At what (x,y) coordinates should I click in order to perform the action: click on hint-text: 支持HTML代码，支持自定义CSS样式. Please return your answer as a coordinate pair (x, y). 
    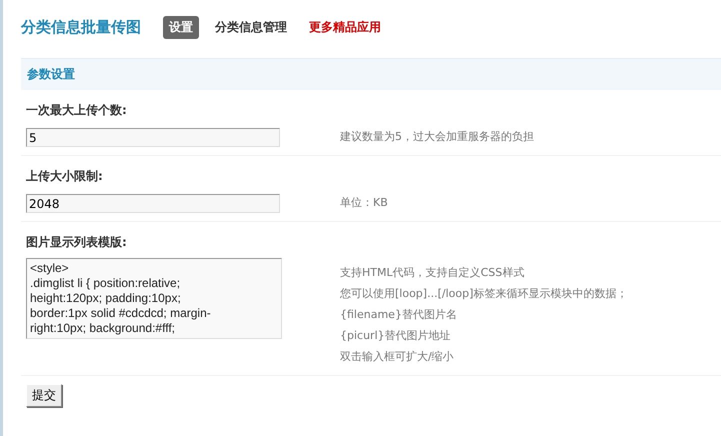
    Looking at the image, I should click on (433, 273).